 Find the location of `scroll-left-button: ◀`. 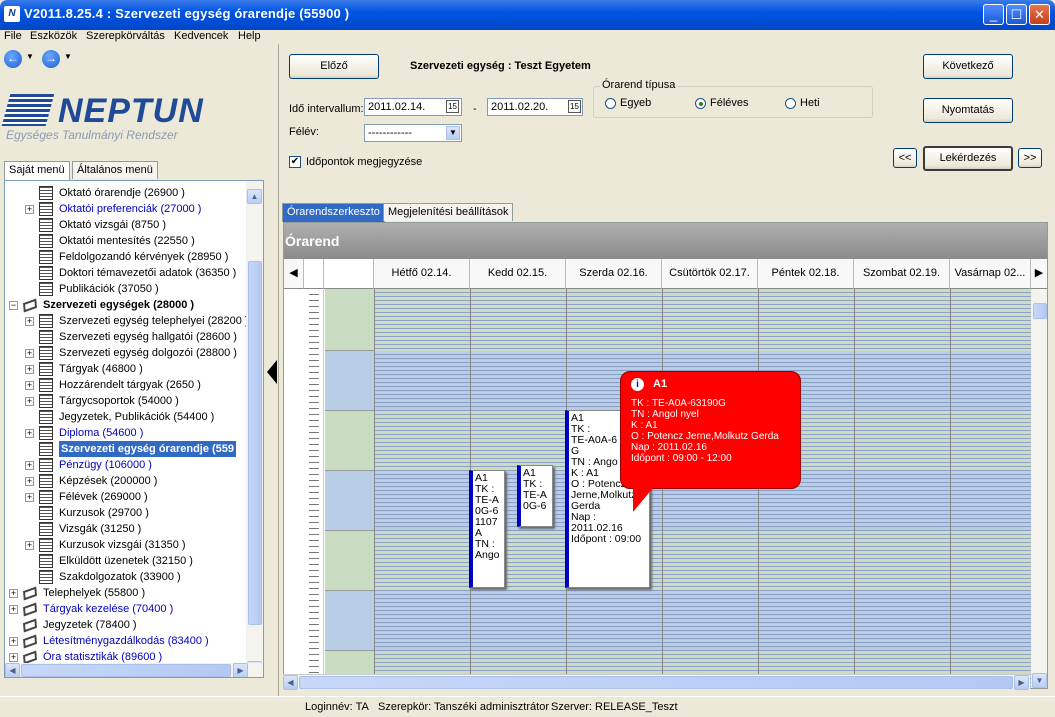

scroll-left-button: ◀ is located at coordinates (294, 274).